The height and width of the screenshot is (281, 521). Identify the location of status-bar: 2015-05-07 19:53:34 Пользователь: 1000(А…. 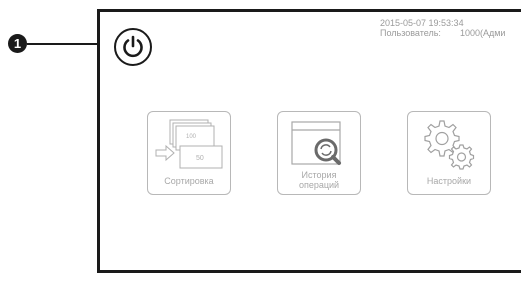
(450, 28).